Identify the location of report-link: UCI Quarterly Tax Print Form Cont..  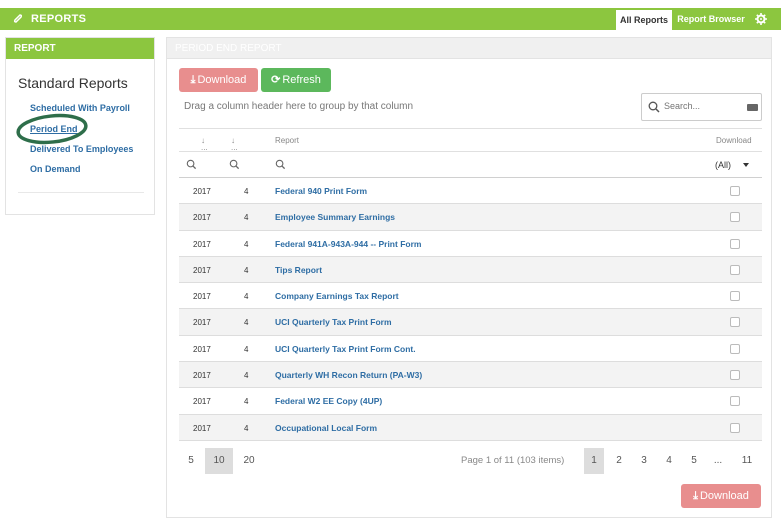
(345, 349).